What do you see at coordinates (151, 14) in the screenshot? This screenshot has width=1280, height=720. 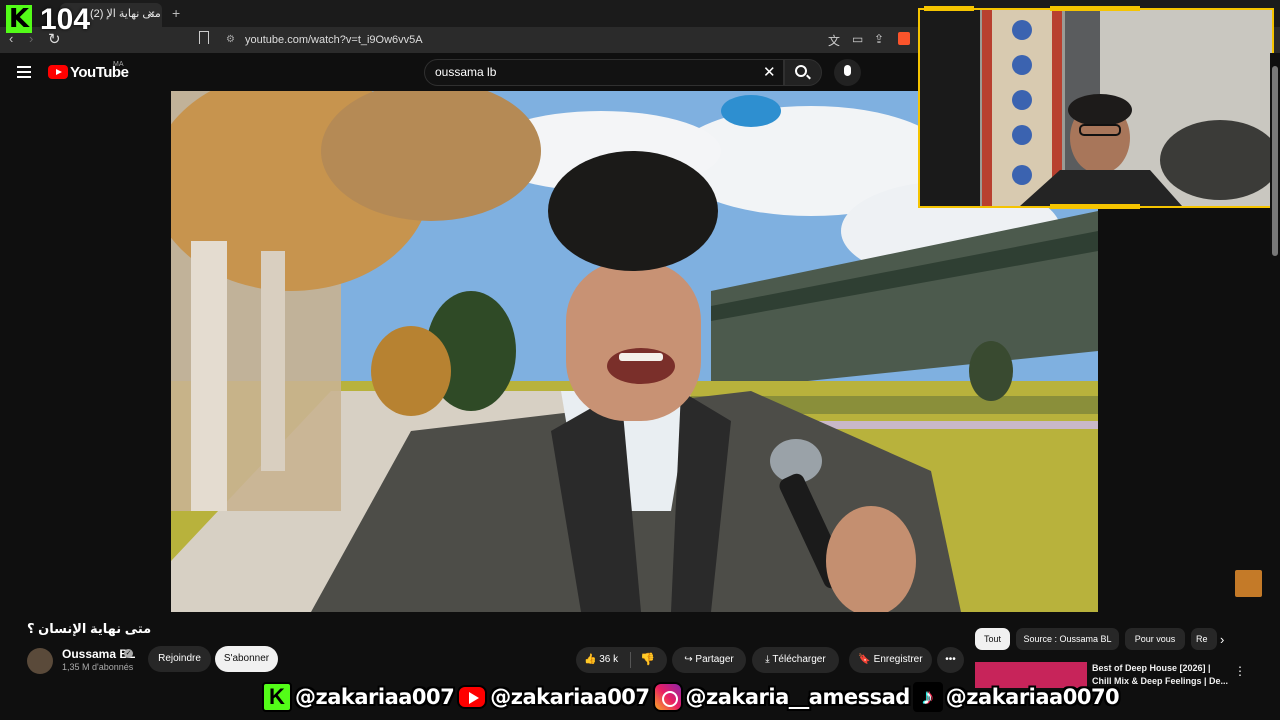 I see `tab-close-icon: ×` at bounding box center [151, 14].